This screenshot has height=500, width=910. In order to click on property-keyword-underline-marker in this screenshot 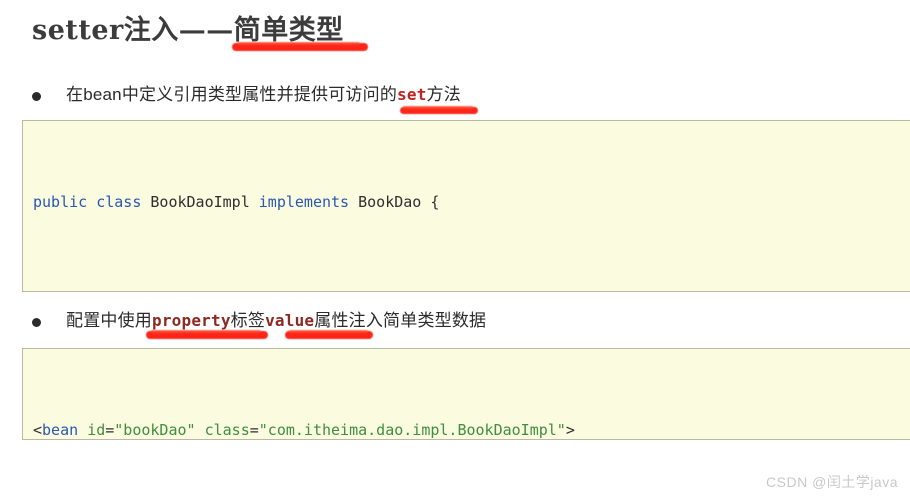, I will do `click(207, 334)`.